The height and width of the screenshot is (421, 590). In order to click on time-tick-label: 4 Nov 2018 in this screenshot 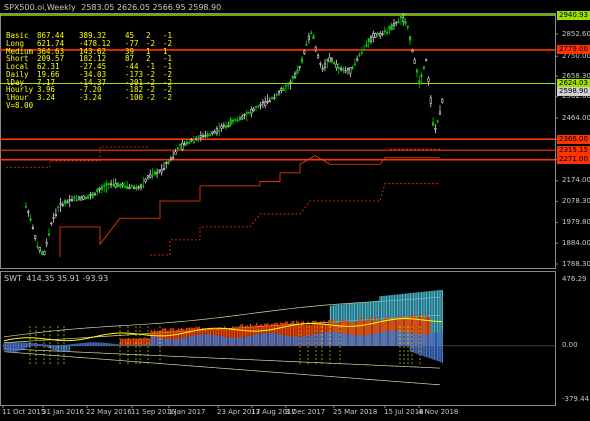, I will do `click(438, 412)`.